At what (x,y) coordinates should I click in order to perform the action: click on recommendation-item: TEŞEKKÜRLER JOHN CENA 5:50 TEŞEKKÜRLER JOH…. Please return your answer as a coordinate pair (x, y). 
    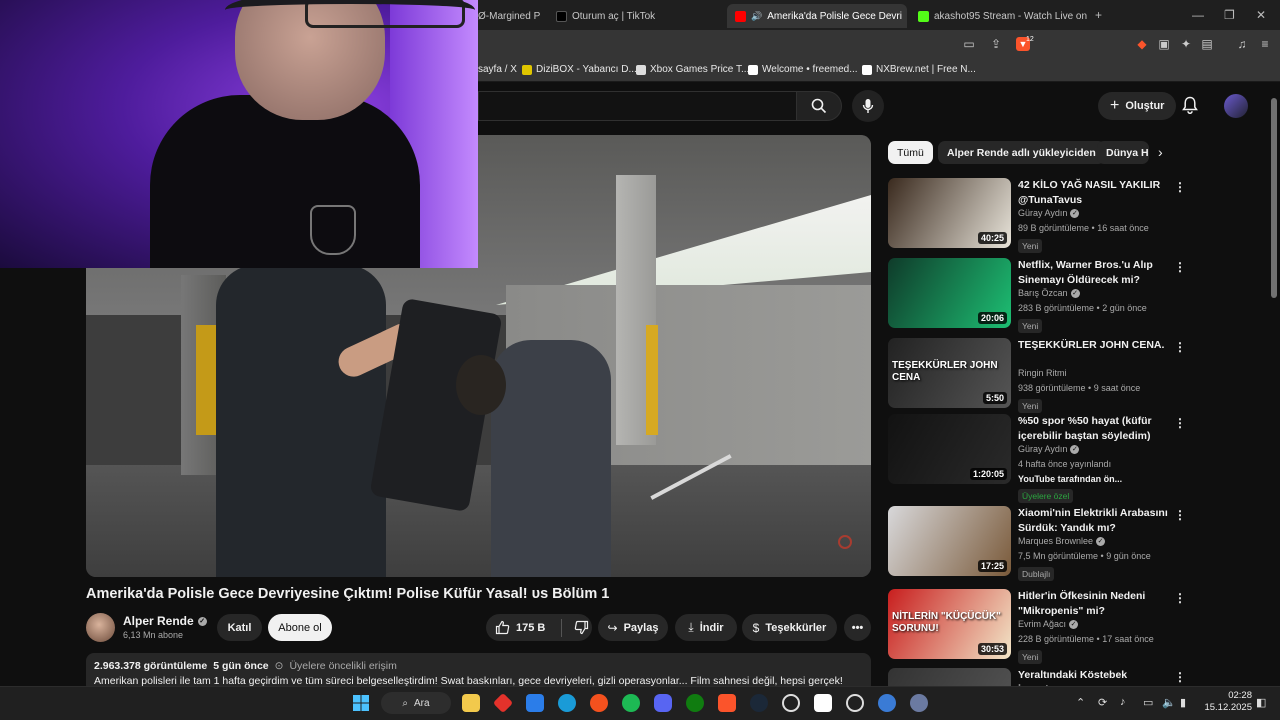
    Looking at the image, I should click on (1038, 378).